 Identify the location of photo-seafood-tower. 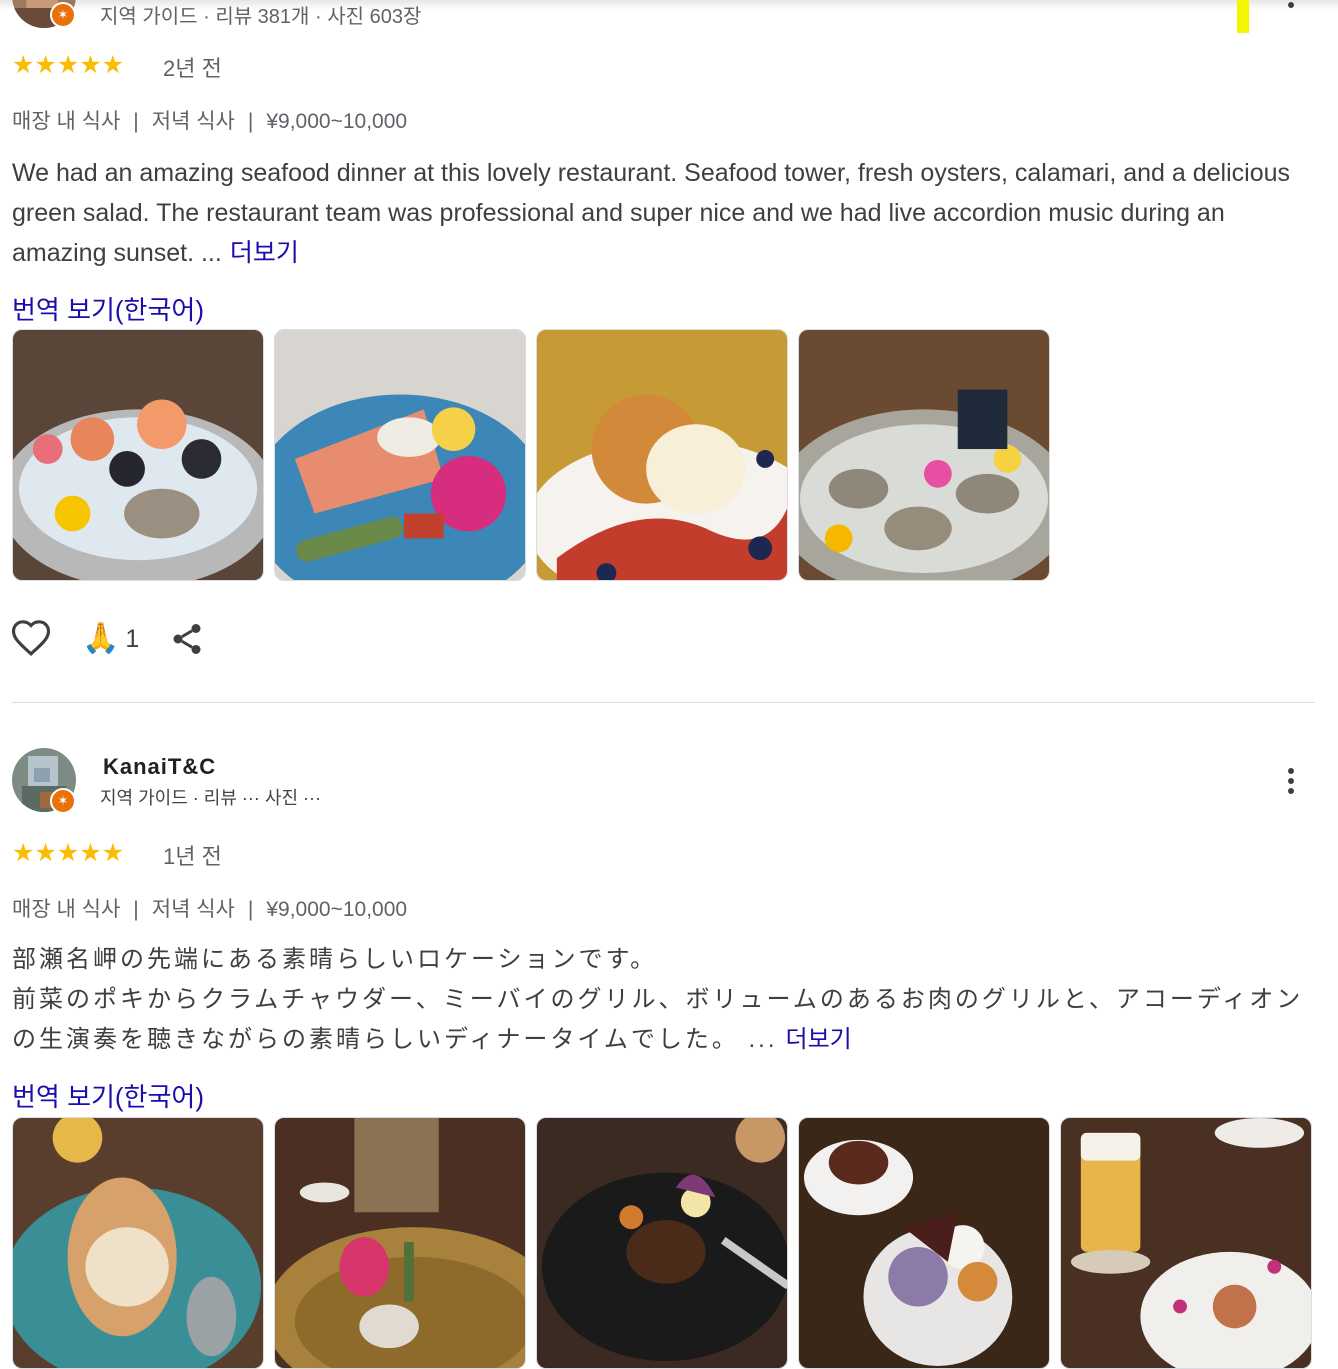
(138, 455).